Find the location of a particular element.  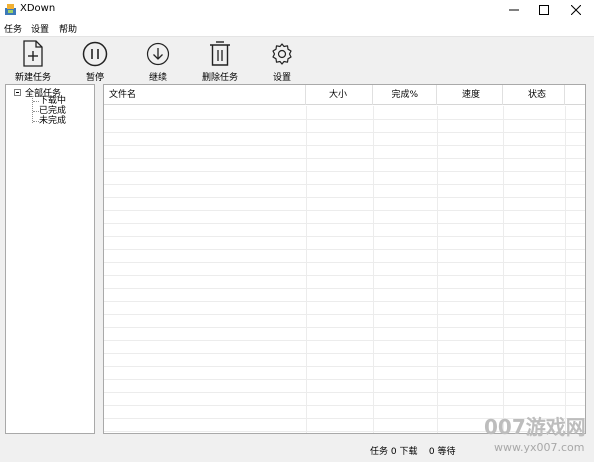

resume-button: 继续 is located at coordinates (158, 60).